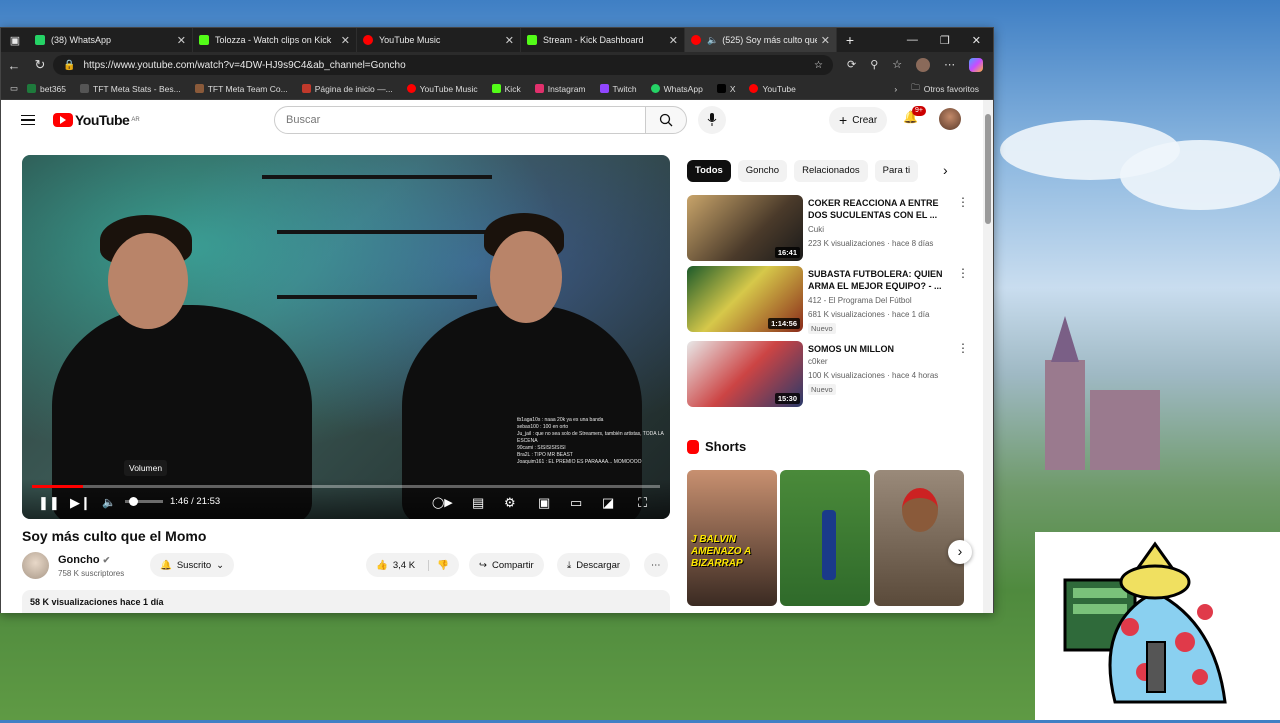  What do you see at coordinates (603, 40) in the screenshot?
I see `tab-kick-dashboard: Stream - Kick Dashboard ✕` at bounding box center [603, 40].